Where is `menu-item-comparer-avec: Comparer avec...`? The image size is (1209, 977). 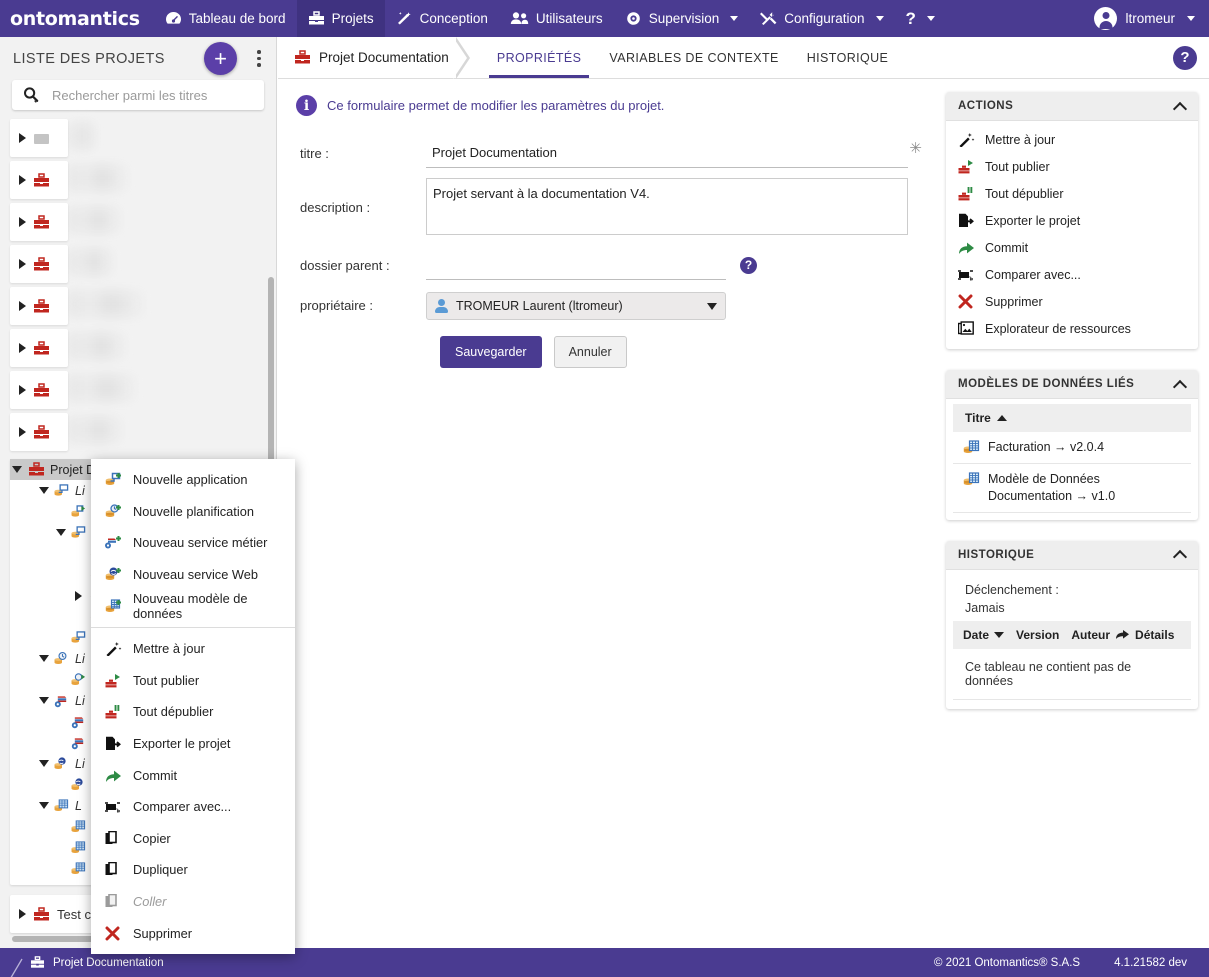
menu-item-comparer-avec: Comparer avec... is located at coordinates (193, 807).